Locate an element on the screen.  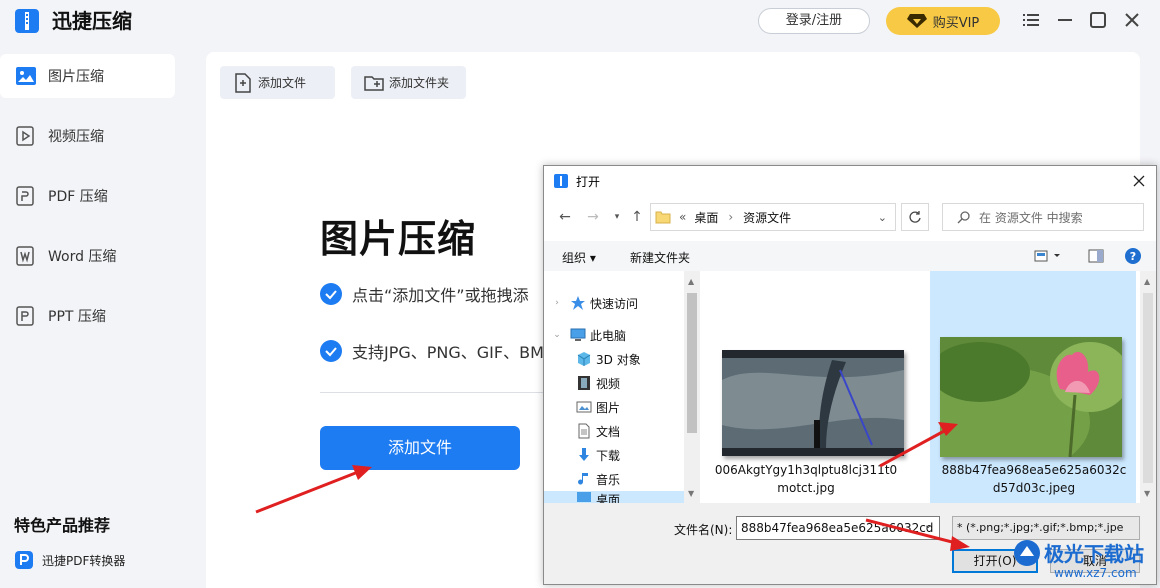
ppt-icon is located at coordinates (25, 316).